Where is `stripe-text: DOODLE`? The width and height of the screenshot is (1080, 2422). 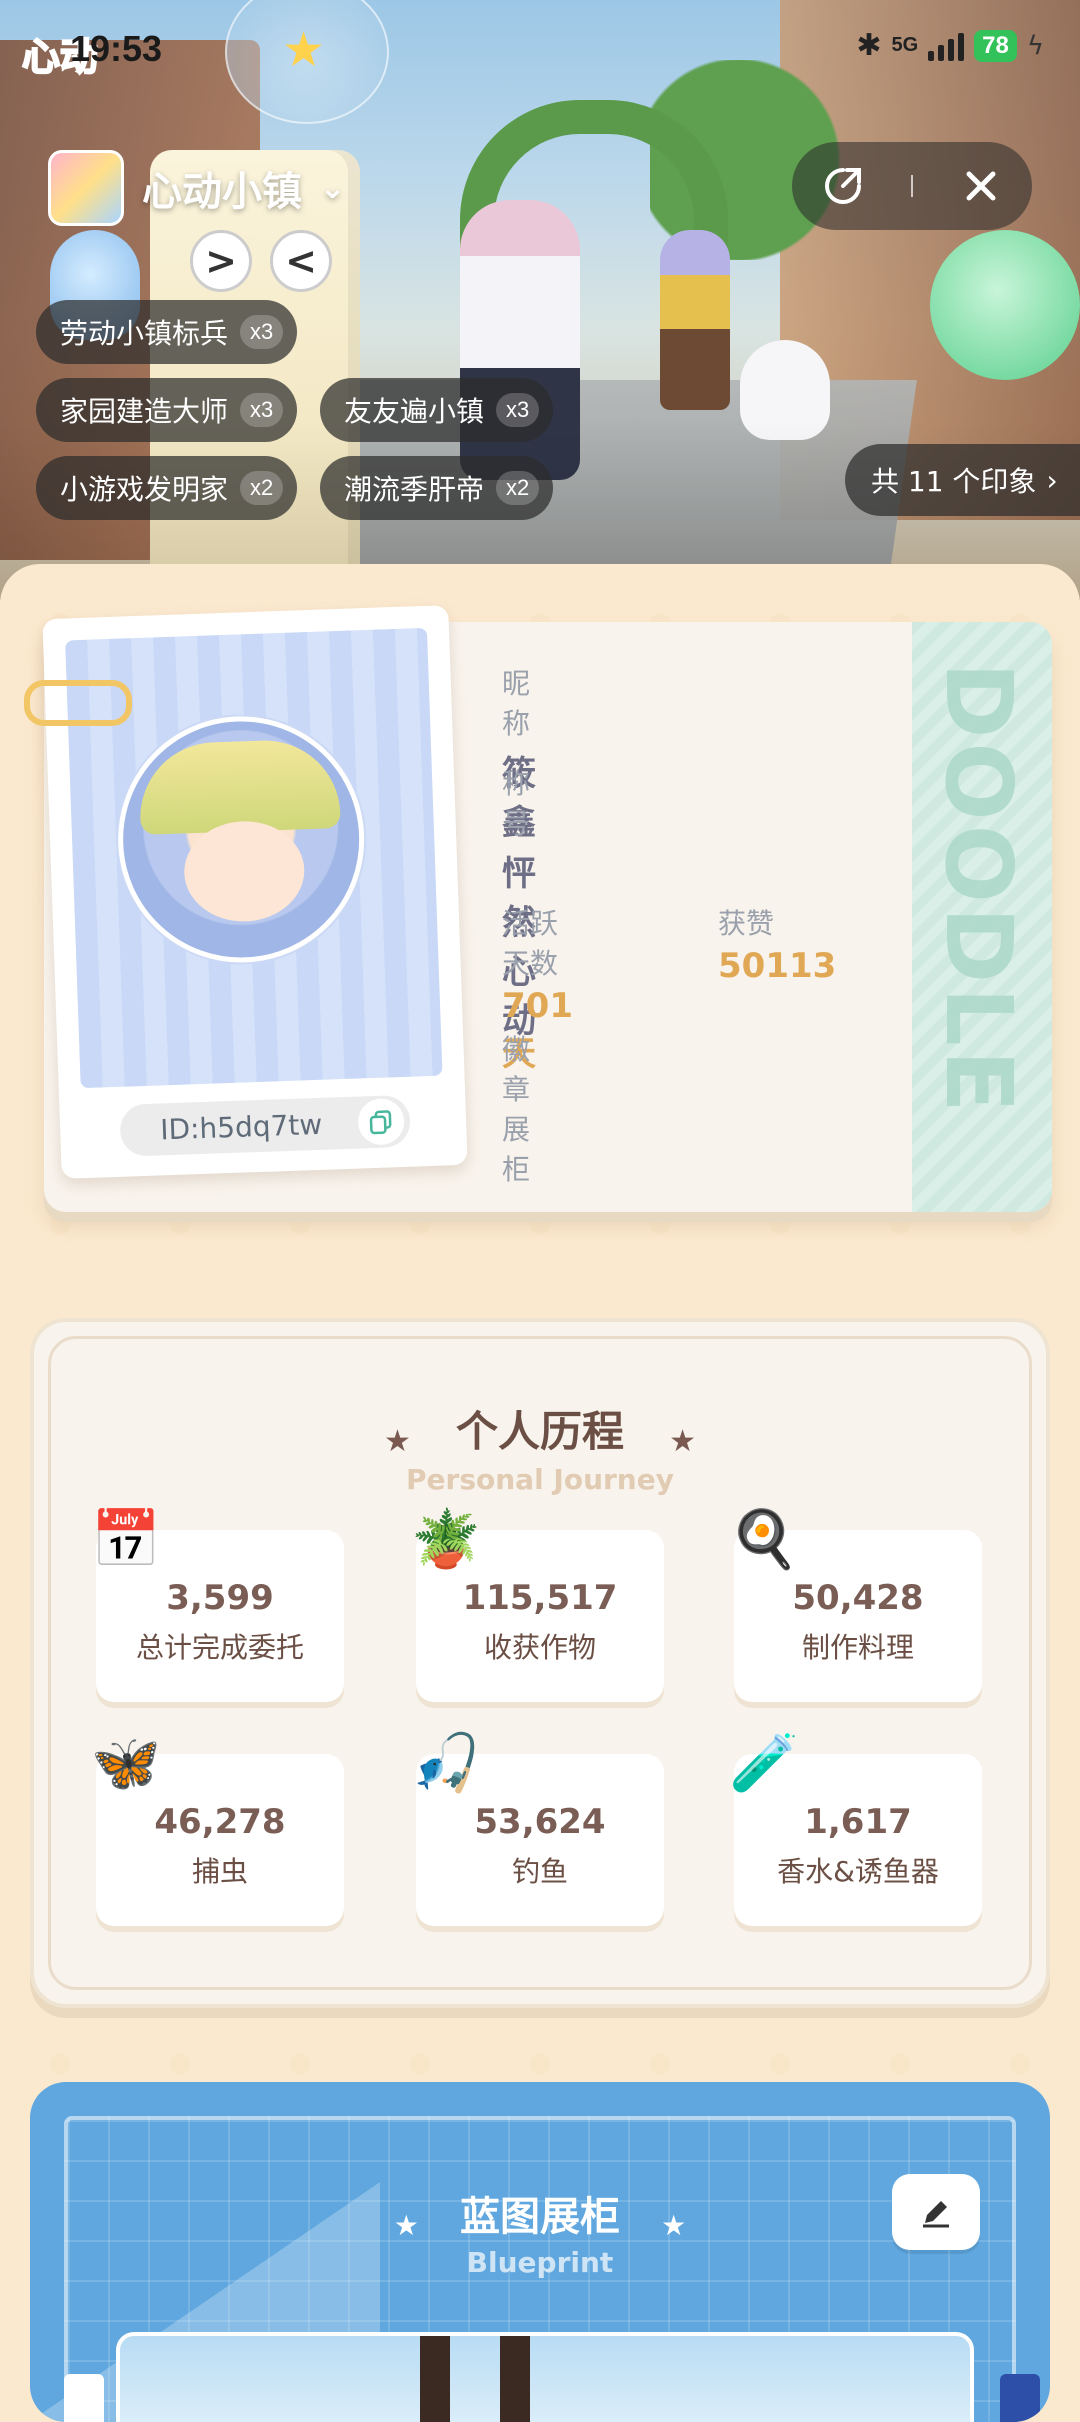 stripe-text: DOODLE is located at coordinates (978, 889).